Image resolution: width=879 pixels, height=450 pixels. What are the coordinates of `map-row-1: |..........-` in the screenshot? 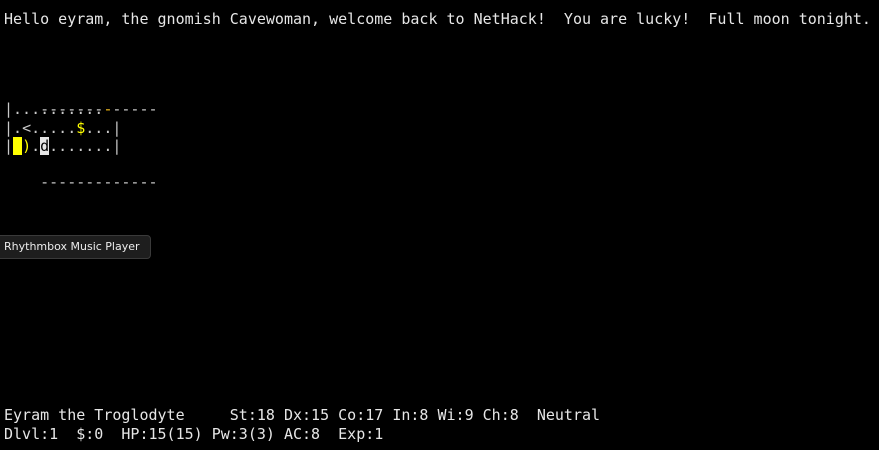 It's located at (58, 109).